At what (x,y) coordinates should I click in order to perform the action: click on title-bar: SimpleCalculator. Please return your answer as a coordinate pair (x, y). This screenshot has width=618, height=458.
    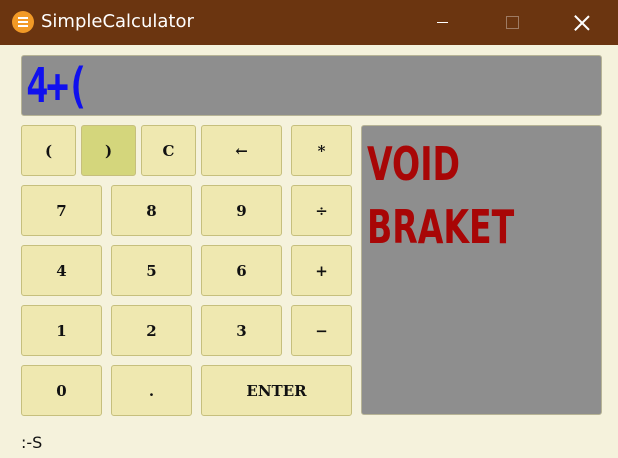
    Looking at the image, I should click on (309, 22).